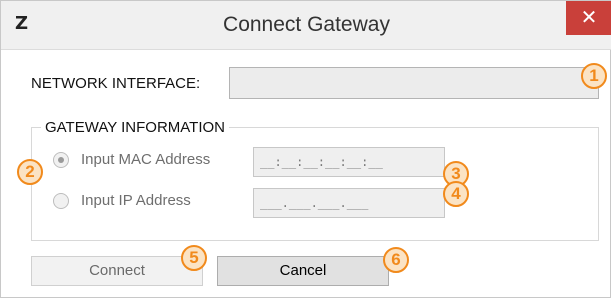  What do you see at coordinates (146, 159) in the screenshot?
I see `mac-address-label: Input MAC Address` at bounding box center [146, 159].